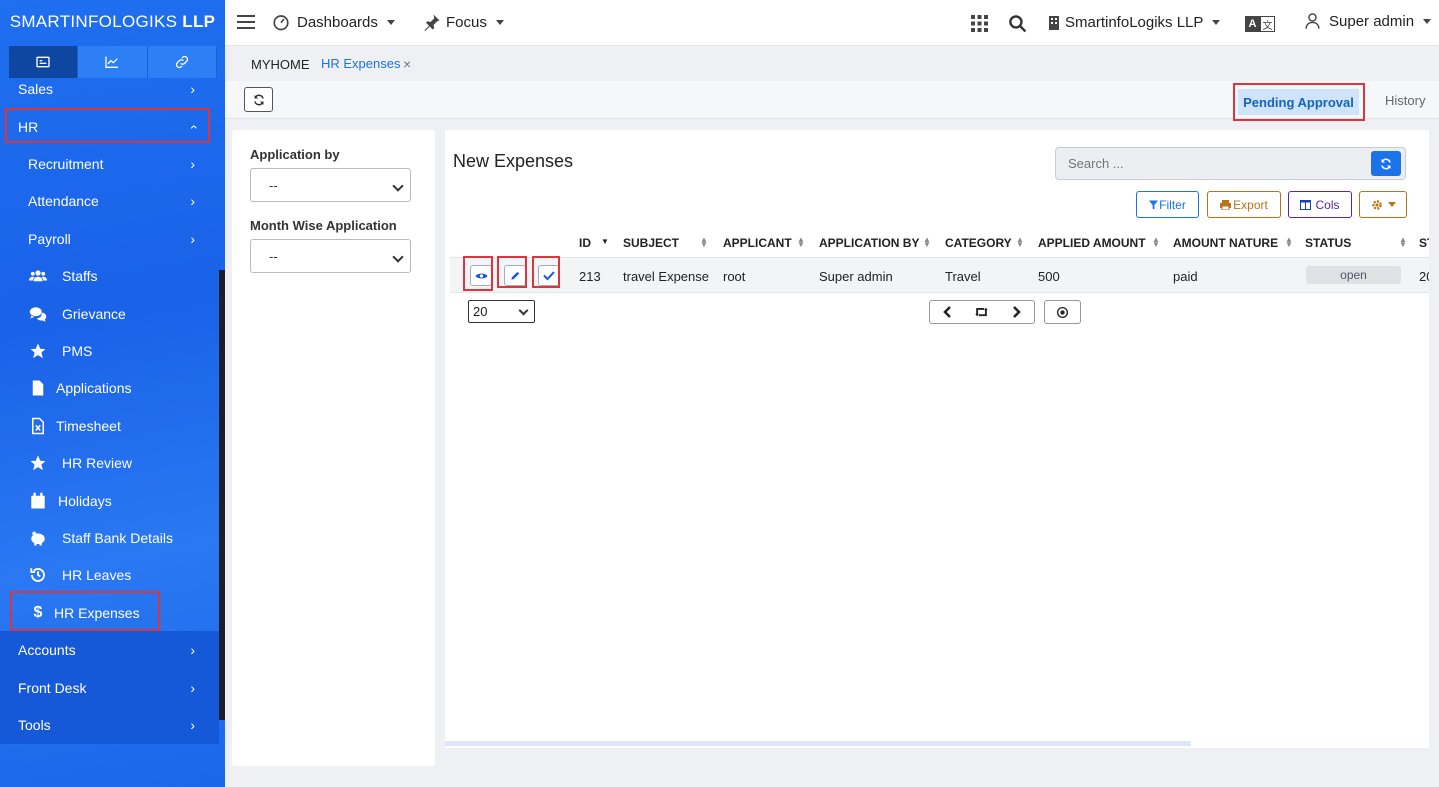 The height and width of the screenshot is (787, 1439). What do you see at coordinates (651, 243) in the screenshot?
I see `col-subject: SUBJECT` at bounding box center [651, 243].